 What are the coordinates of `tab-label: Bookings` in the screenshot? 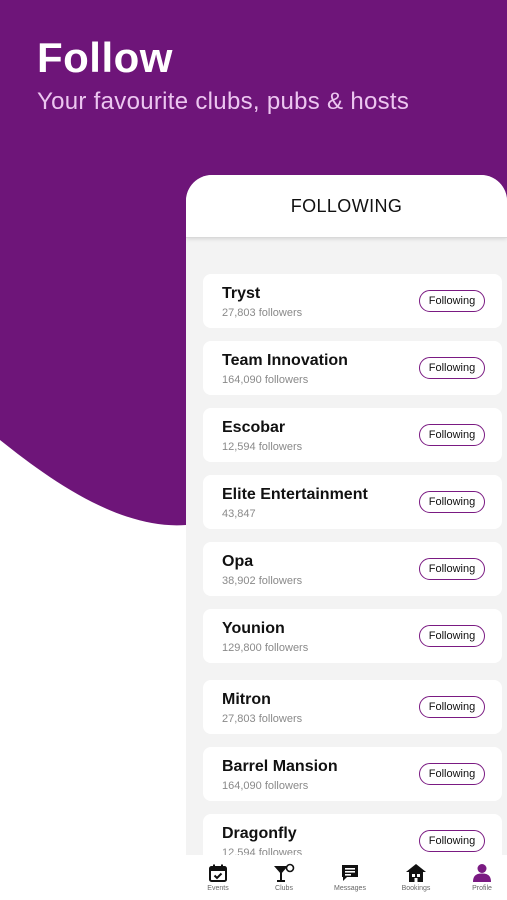 It's located at (416, 888).